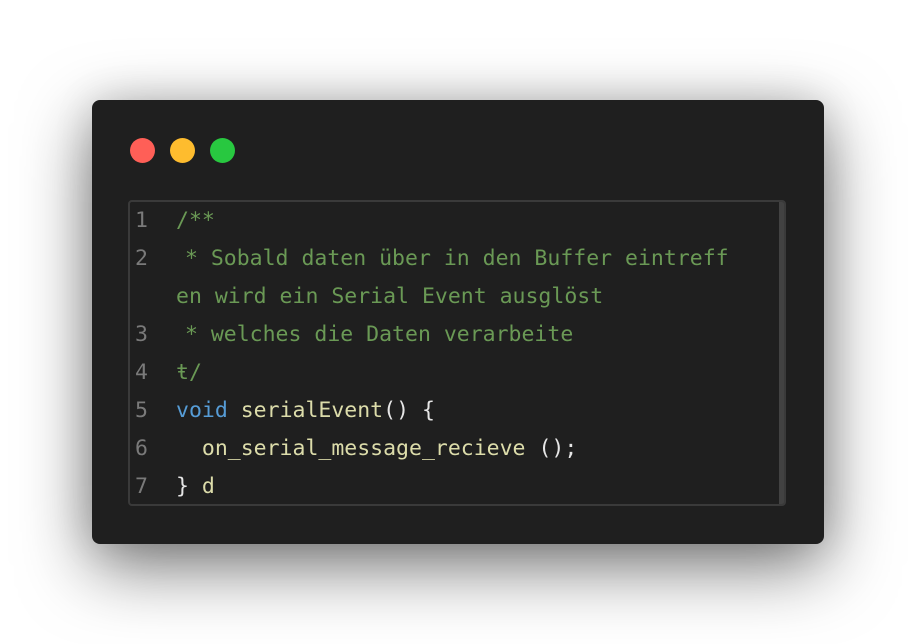  Describe the element at coordinates (141, 334) in the screenshot. I see `line-number: 3` at that location.